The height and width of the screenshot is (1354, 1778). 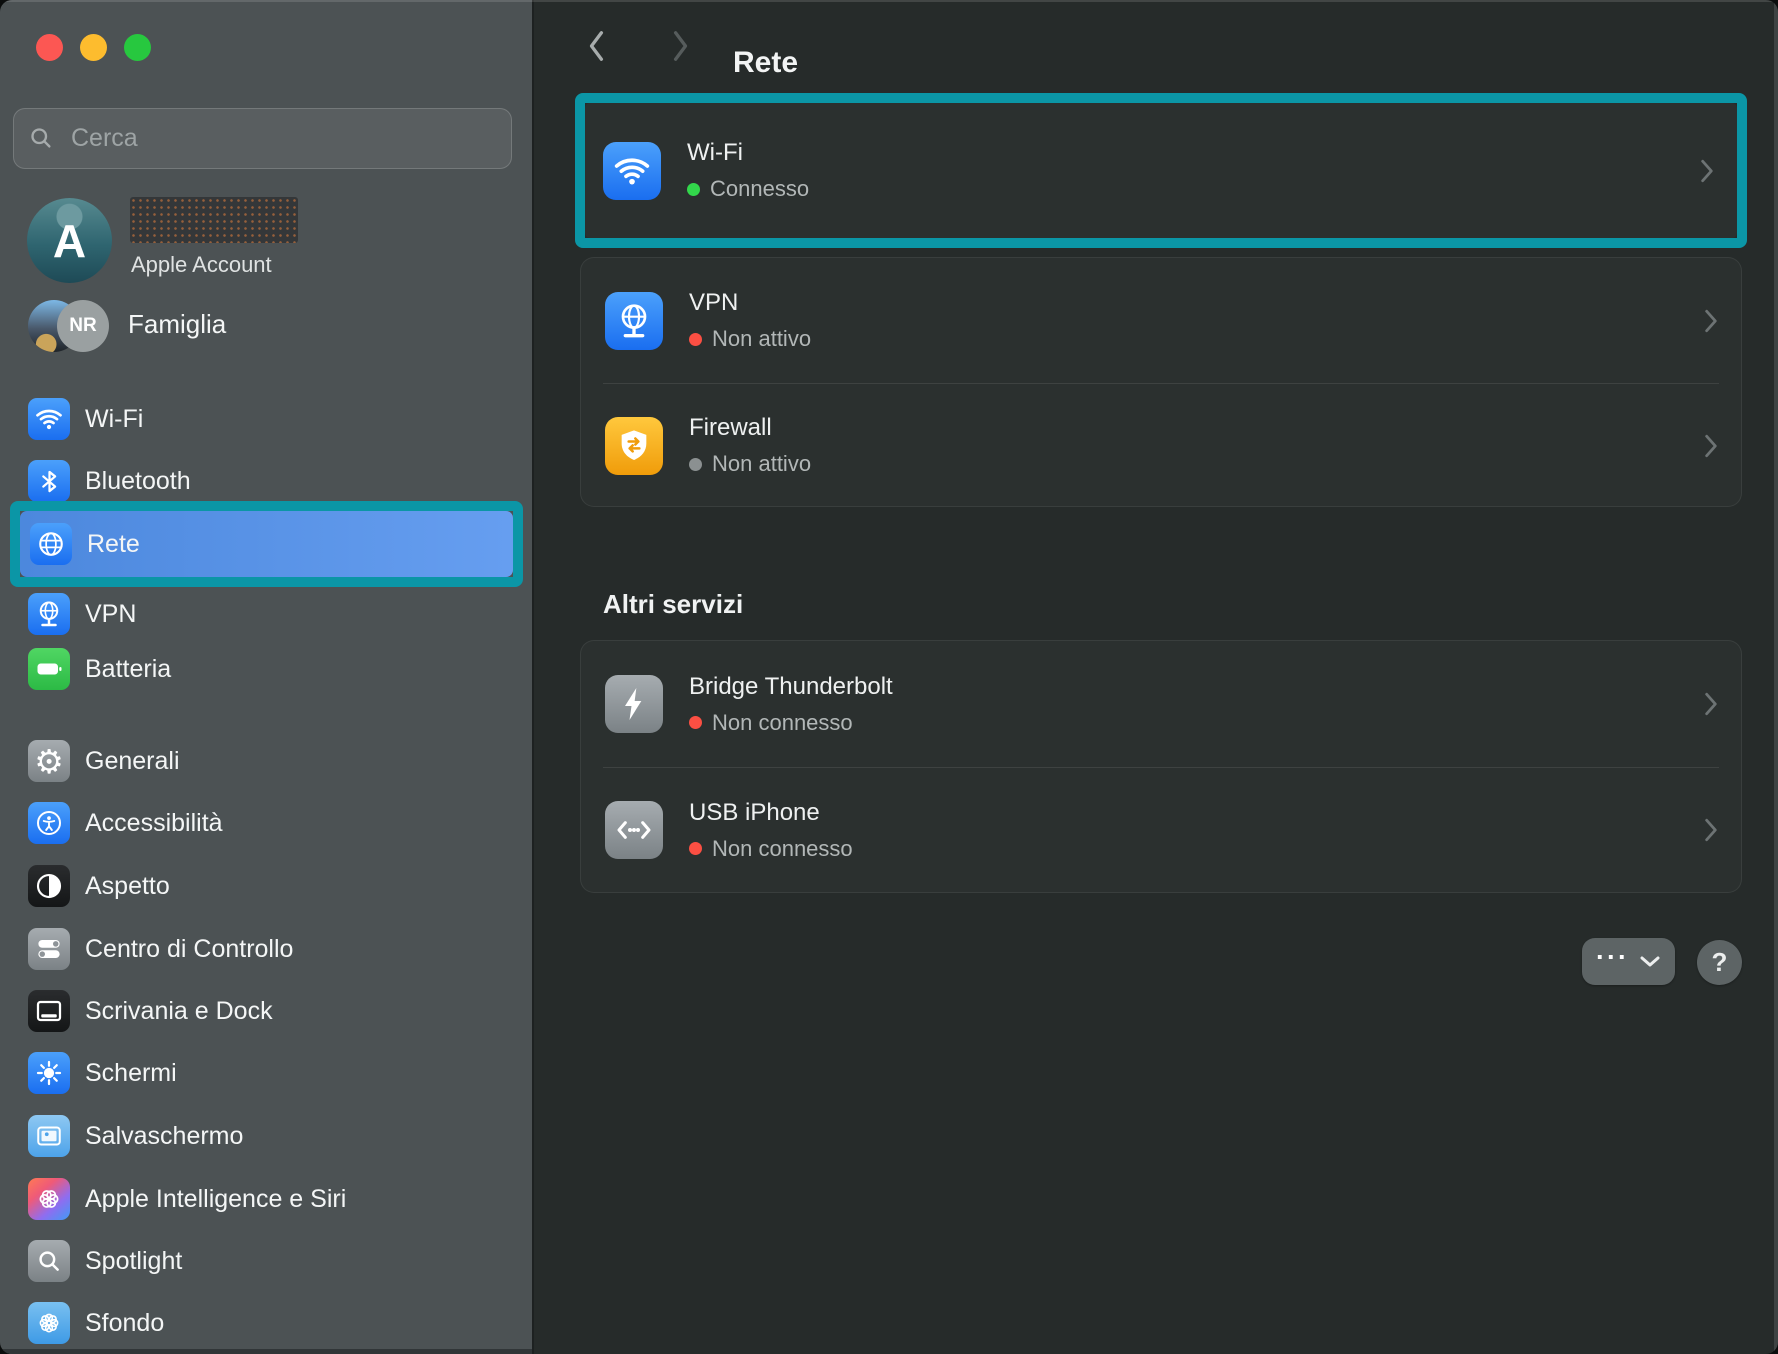 What do you see at coordinates (1650, 961) in the screenshot?
I see `chevron-down-icon` at bounding box center [1650, 961].